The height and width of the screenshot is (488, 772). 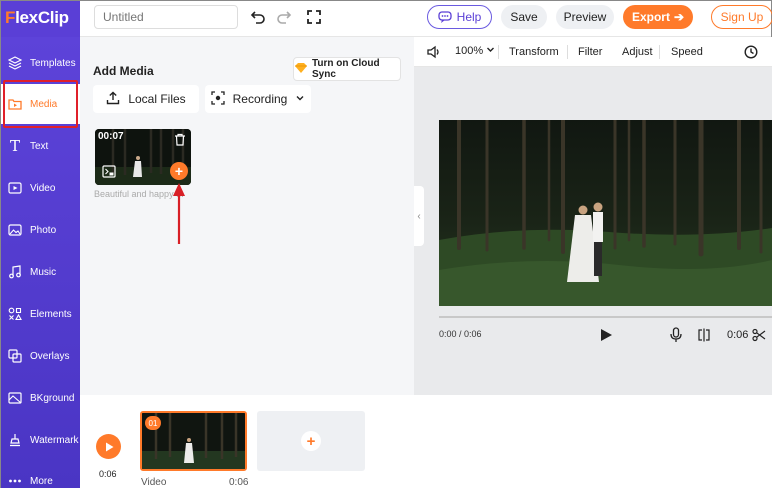 I want to click on undo-icon, so click(x=258, y=17).